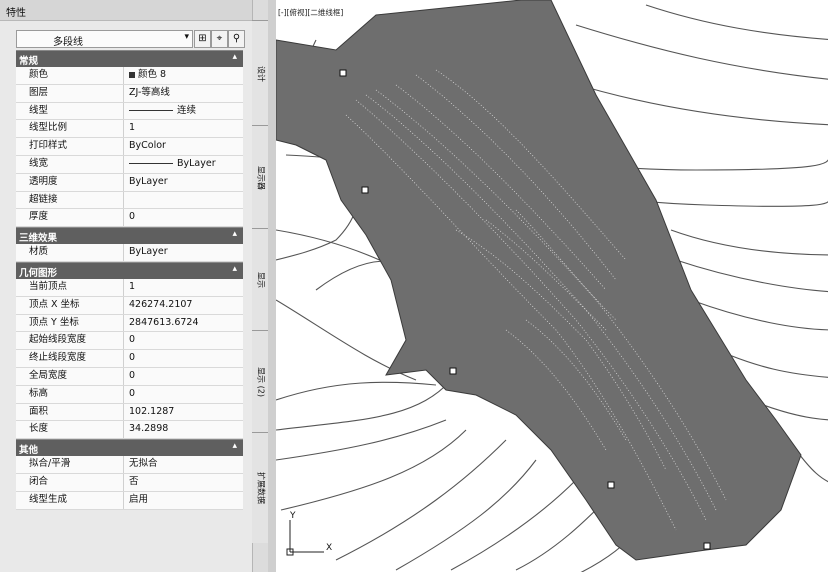  I want to click on property-value: 34.2898, so click(148, 429).